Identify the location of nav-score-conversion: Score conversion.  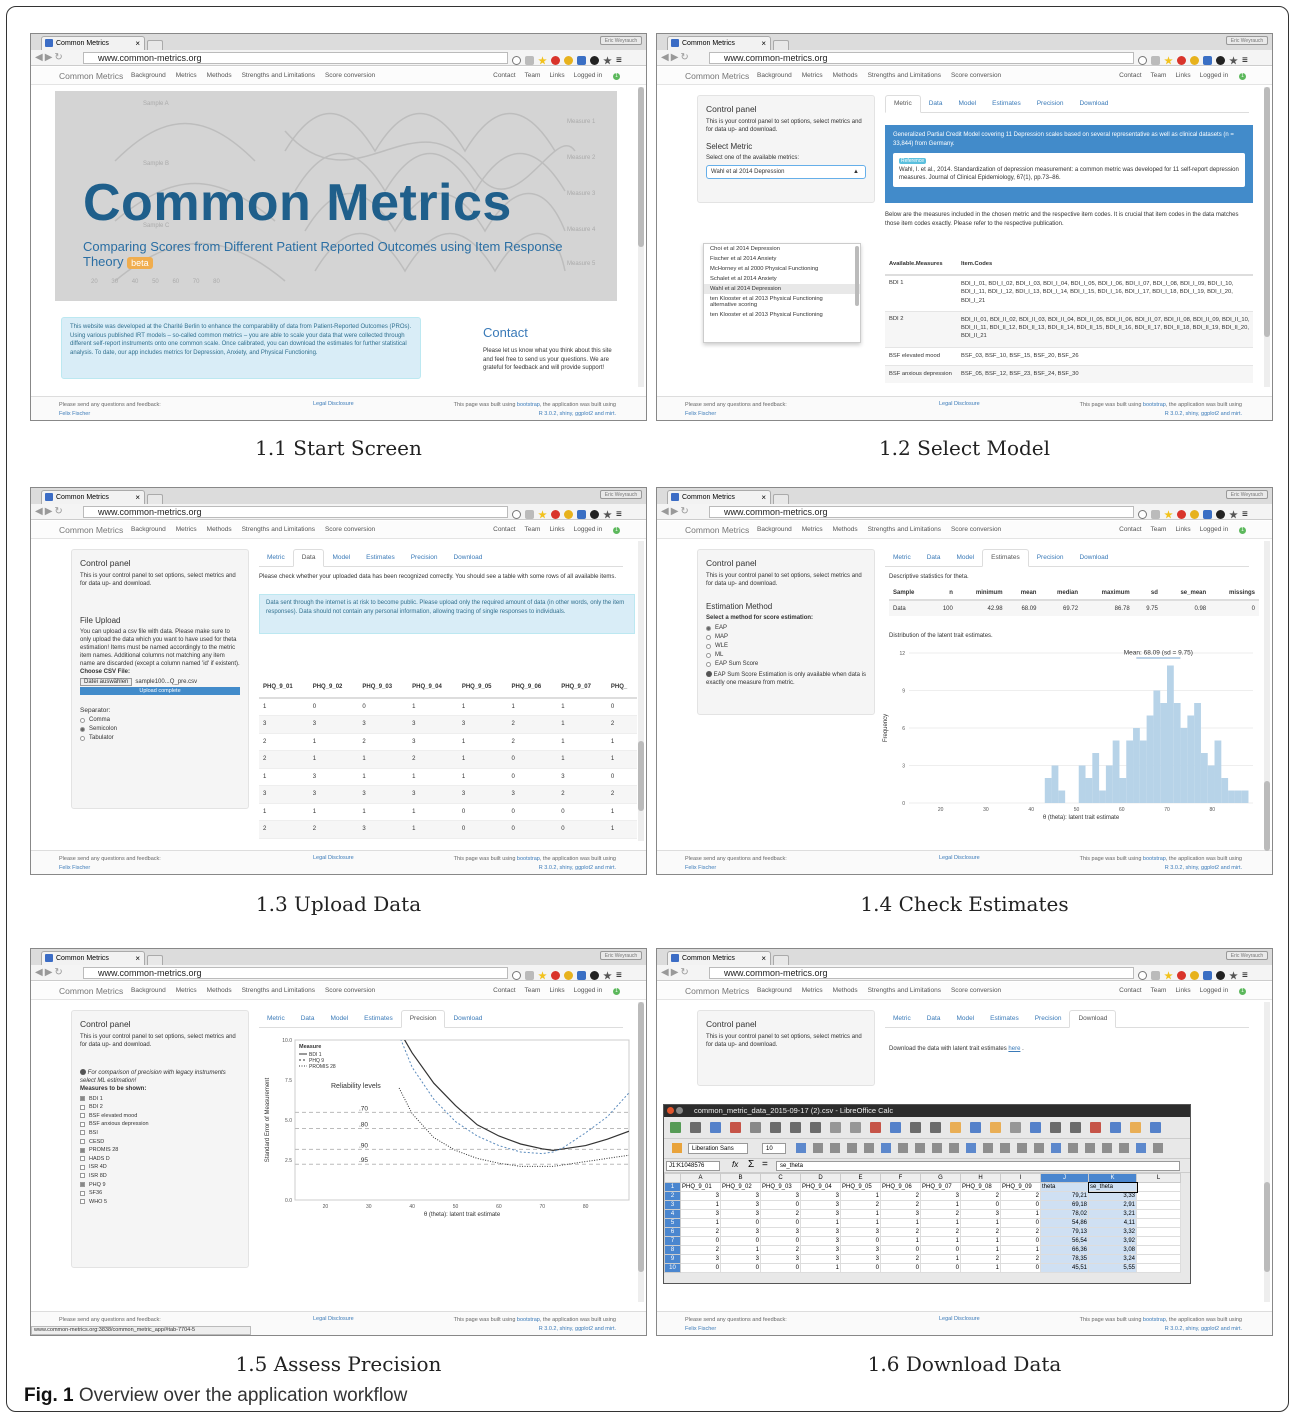
(350, 990).